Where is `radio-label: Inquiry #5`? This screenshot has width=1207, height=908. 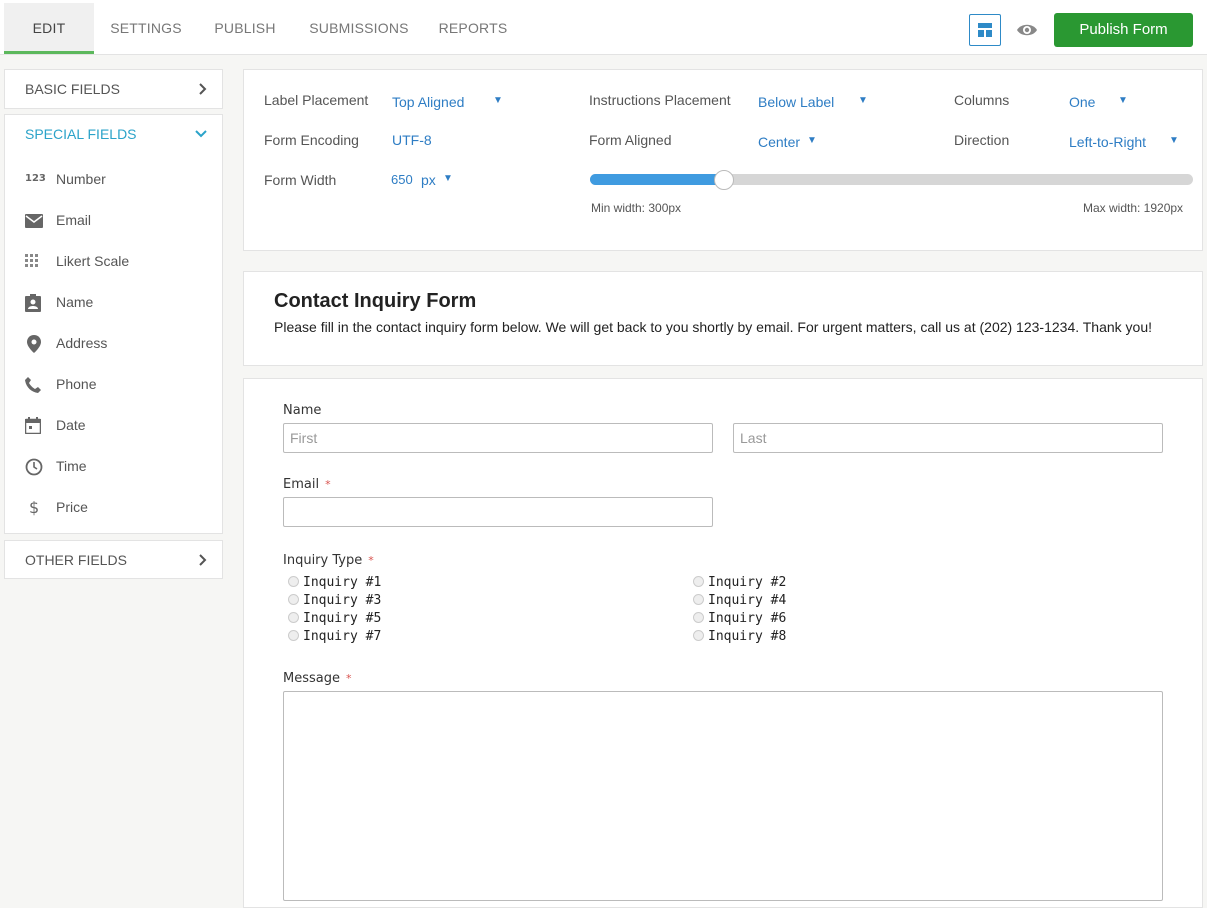
radio-label: Inquiry #5 is located at coordinates (342, 618).